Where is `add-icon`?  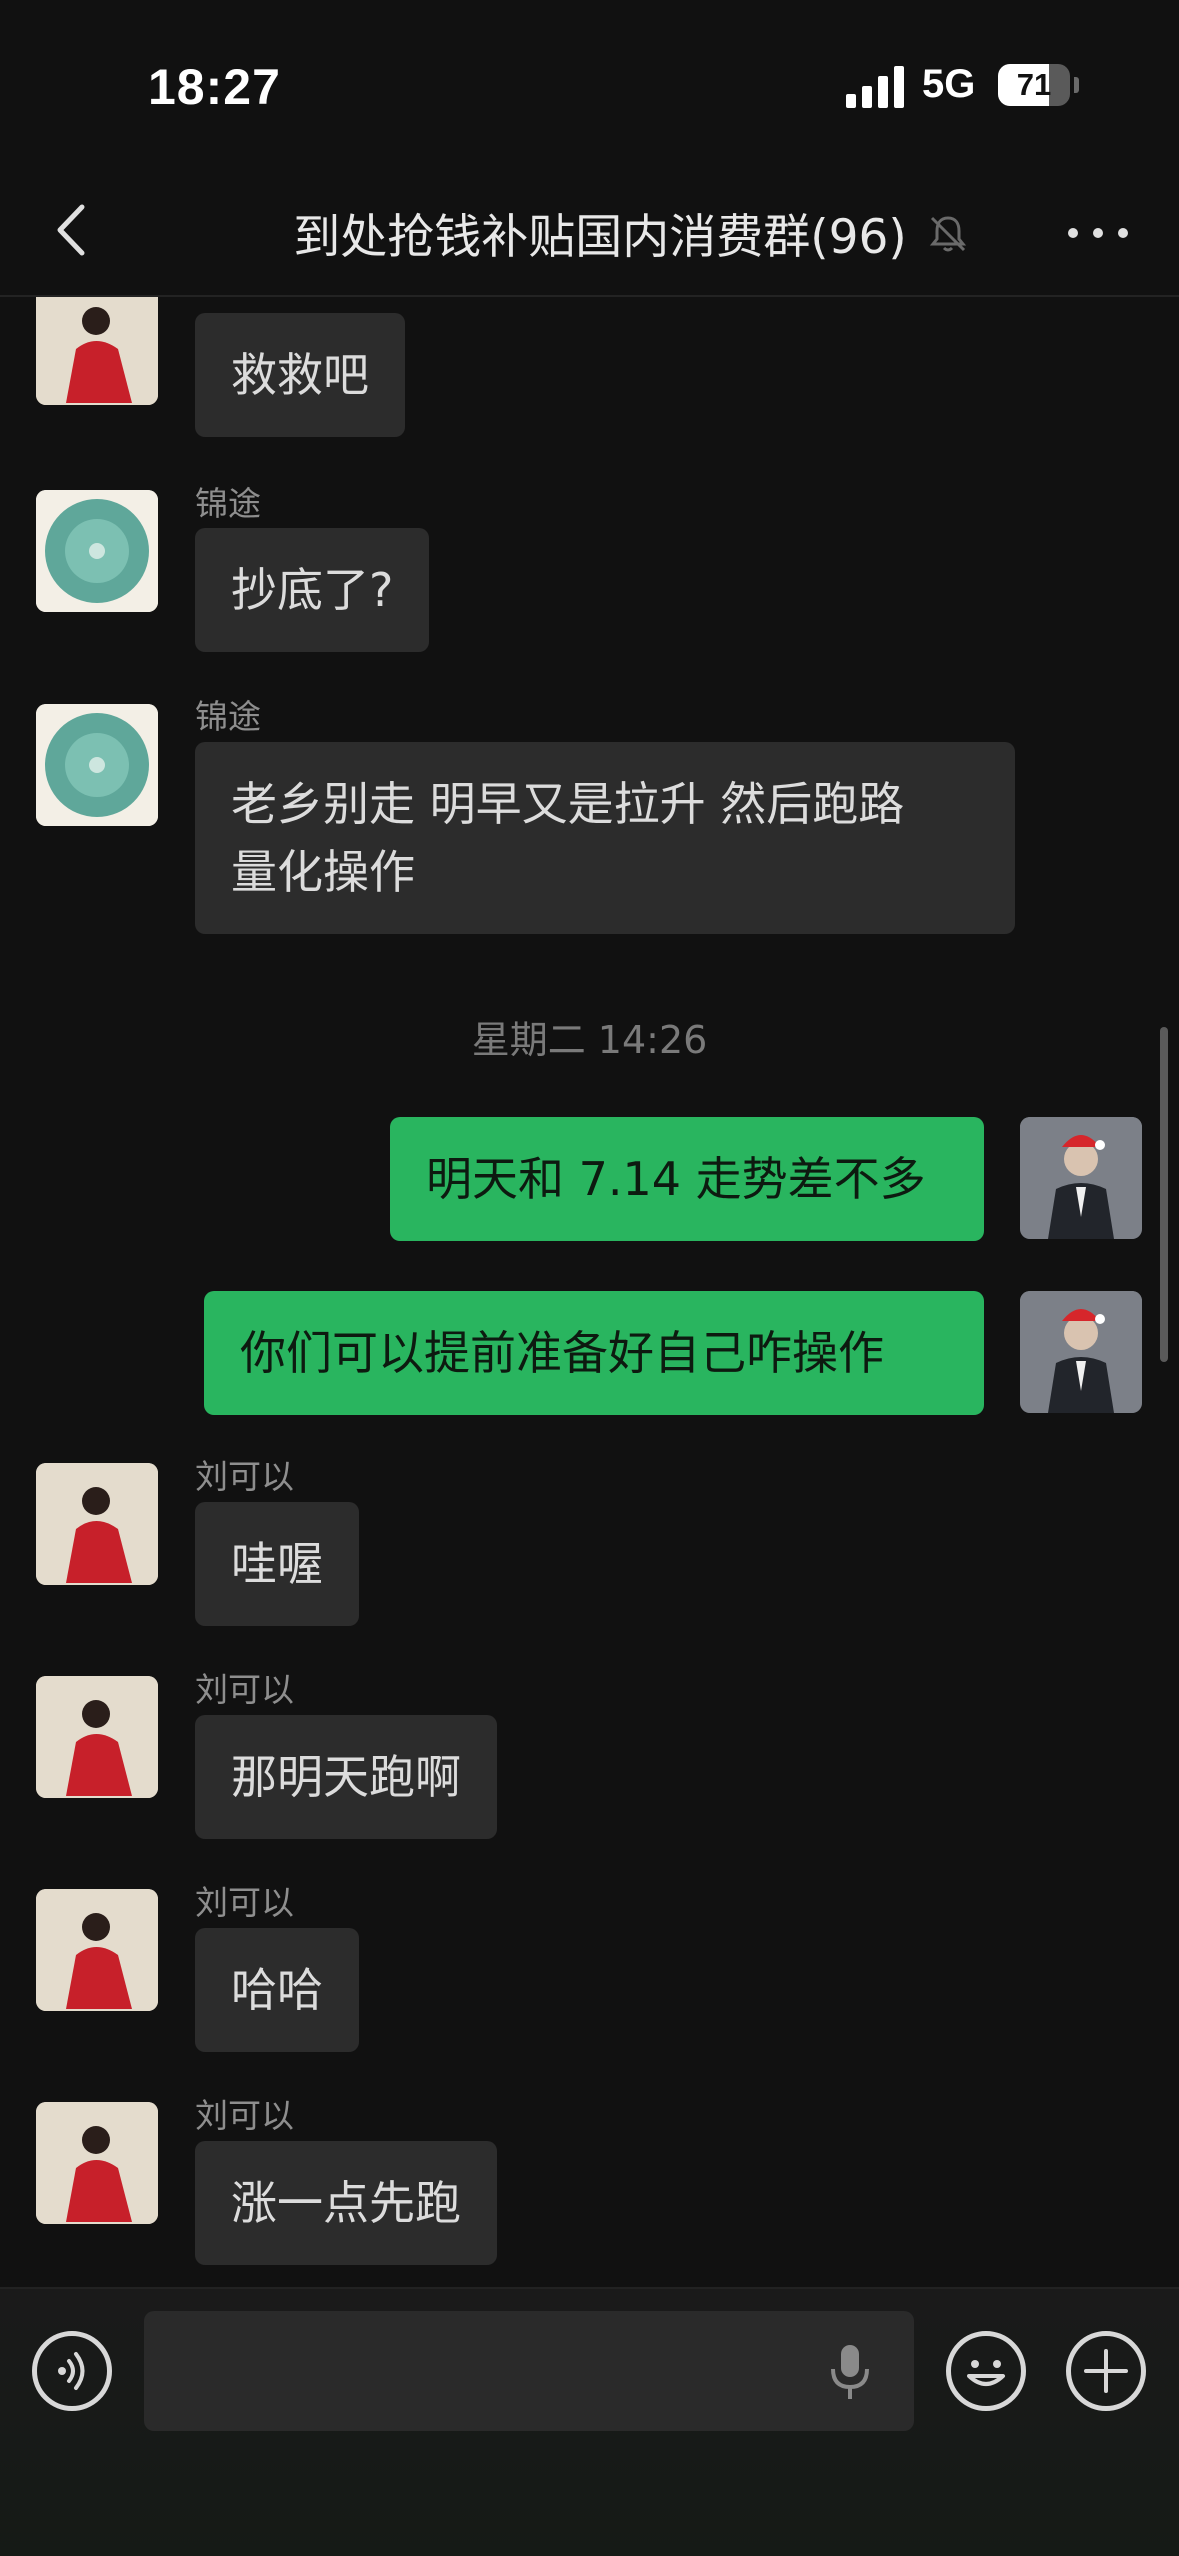 add-icon is located at coordinates (1106, 2371).